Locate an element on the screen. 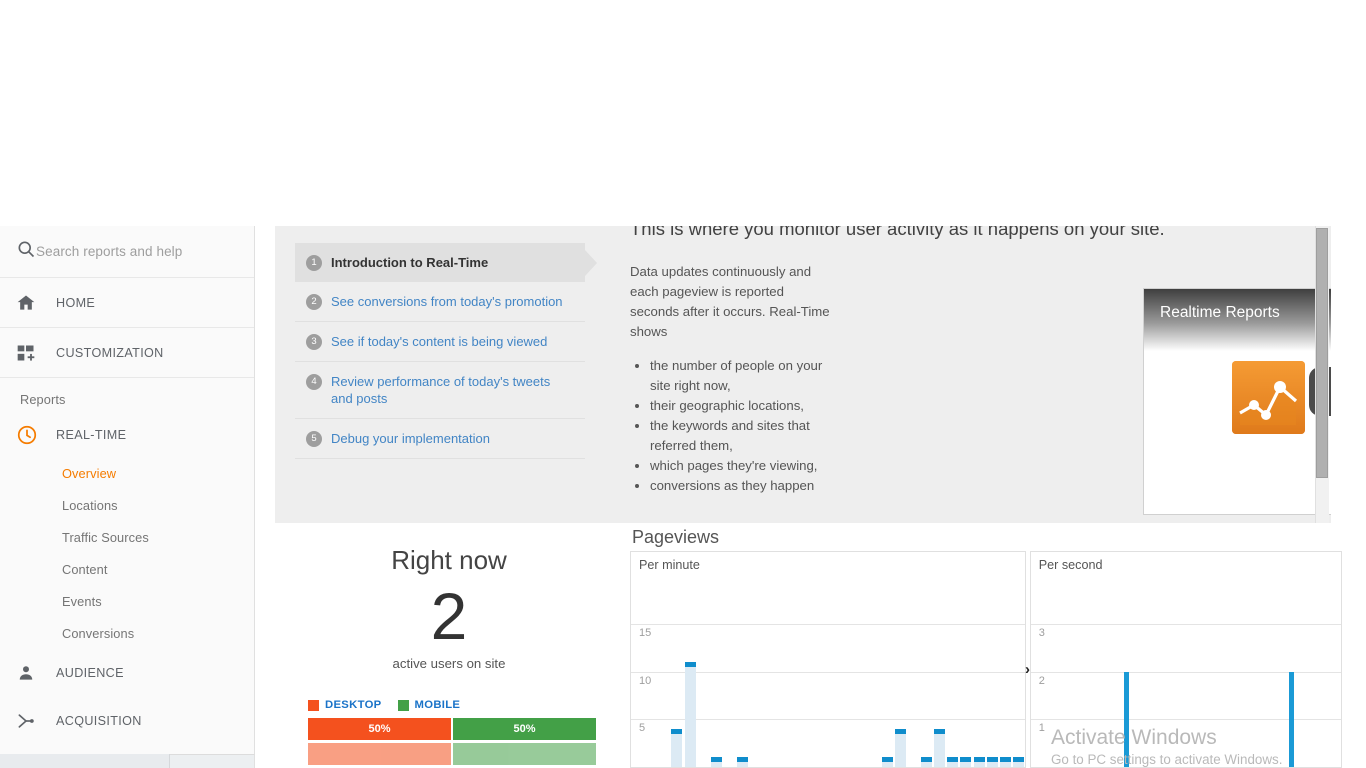 Image resolution: width=1366 pixels, height=768 pixels. sidebar-item-real-time-label: REAL-TIME is located at coordinates (91, 435).